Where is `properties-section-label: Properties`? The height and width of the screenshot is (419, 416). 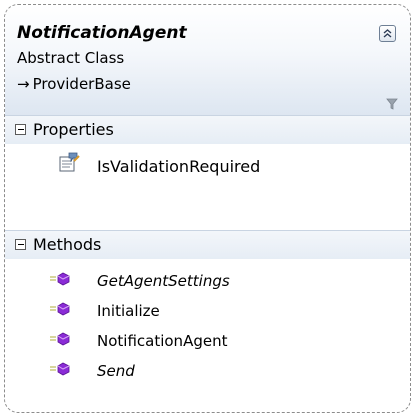
properties-section-label: Properties is located at coordinates (73, 129).